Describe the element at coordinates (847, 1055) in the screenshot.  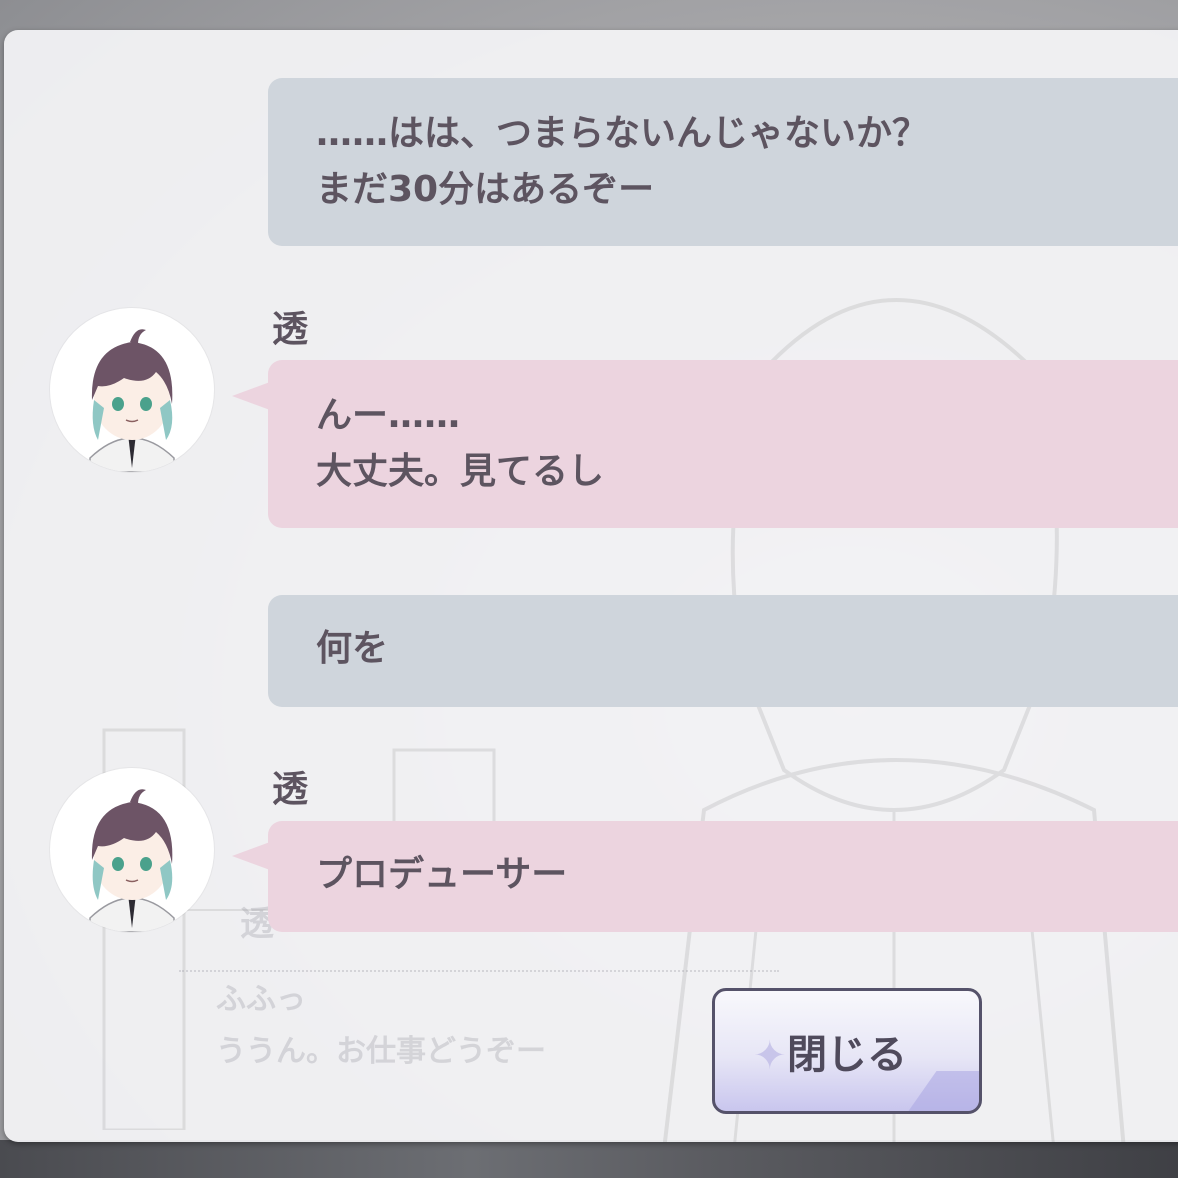
I see `close-button-label: 閉じる` at that location.